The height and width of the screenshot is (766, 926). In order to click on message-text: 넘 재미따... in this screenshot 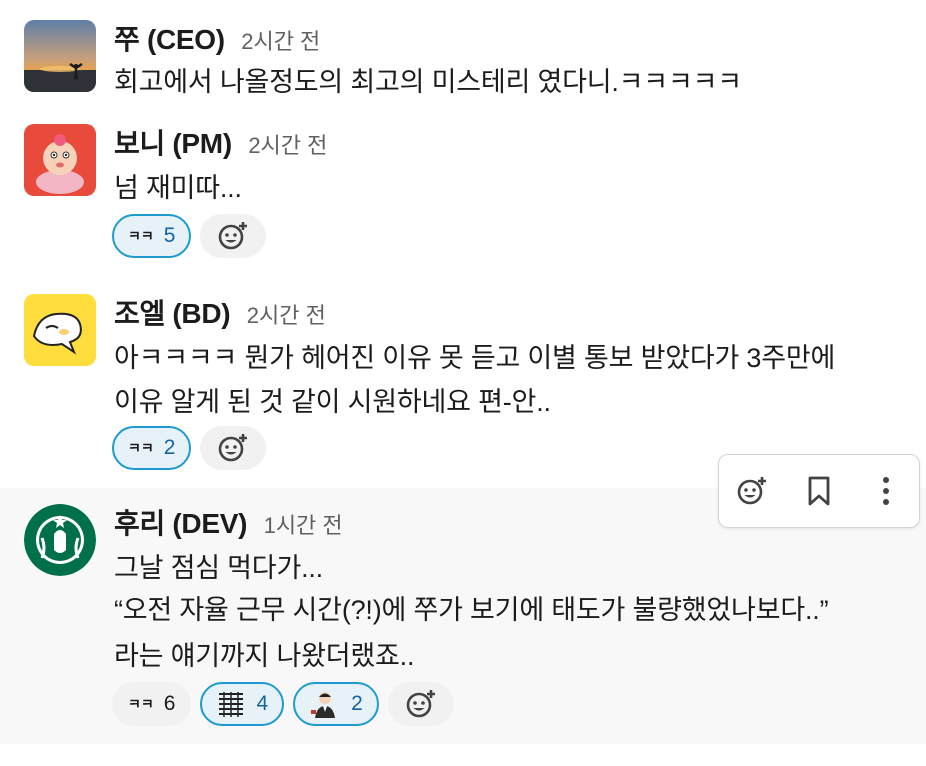, I will do `click(178, 188)`.